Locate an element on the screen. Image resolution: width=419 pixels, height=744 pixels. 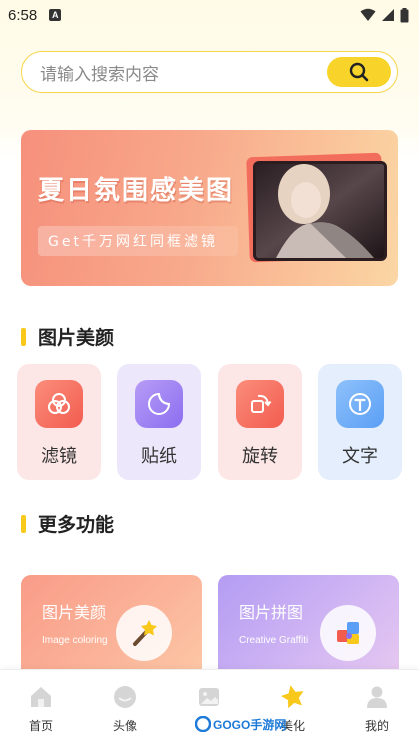
search-icon is located at coordinates (359, 72).